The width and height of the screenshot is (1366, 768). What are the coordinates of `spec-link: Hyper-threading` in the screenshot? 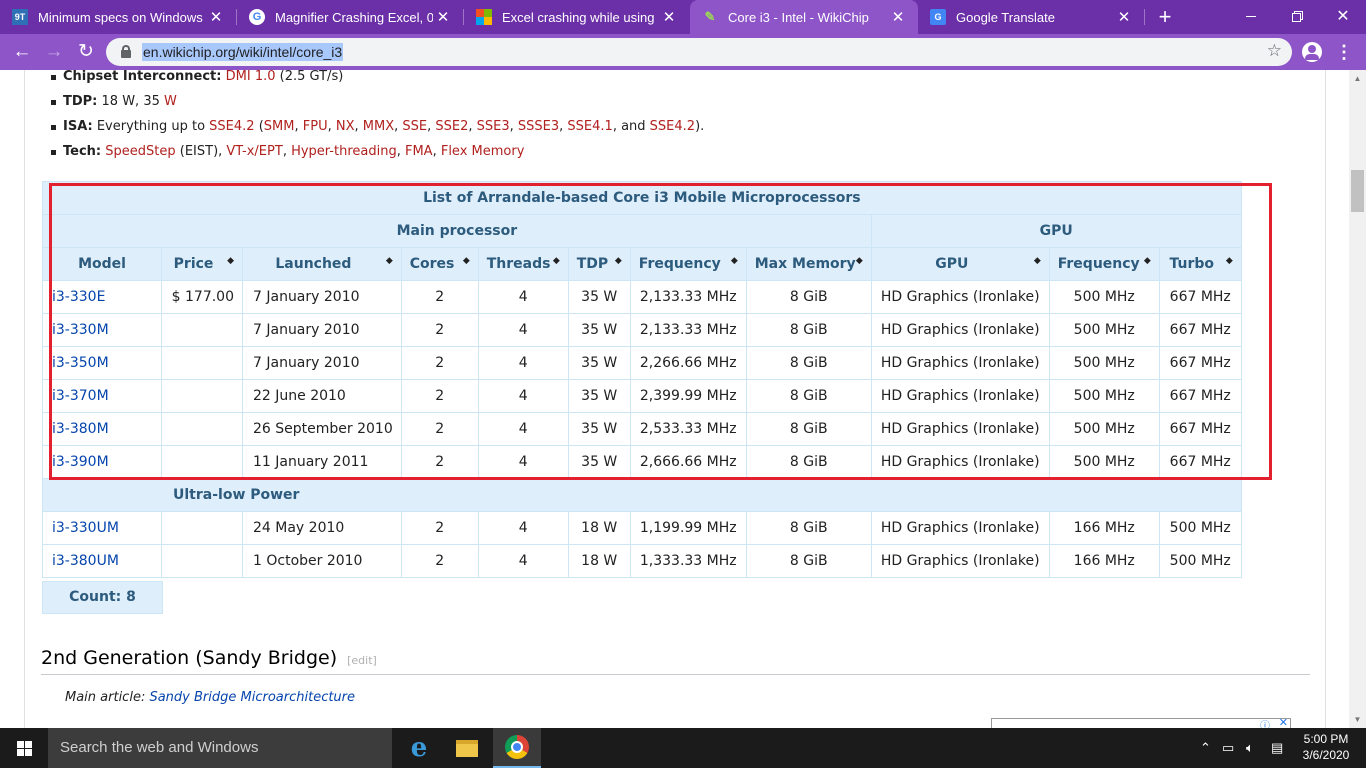 It's located at (344, 151).